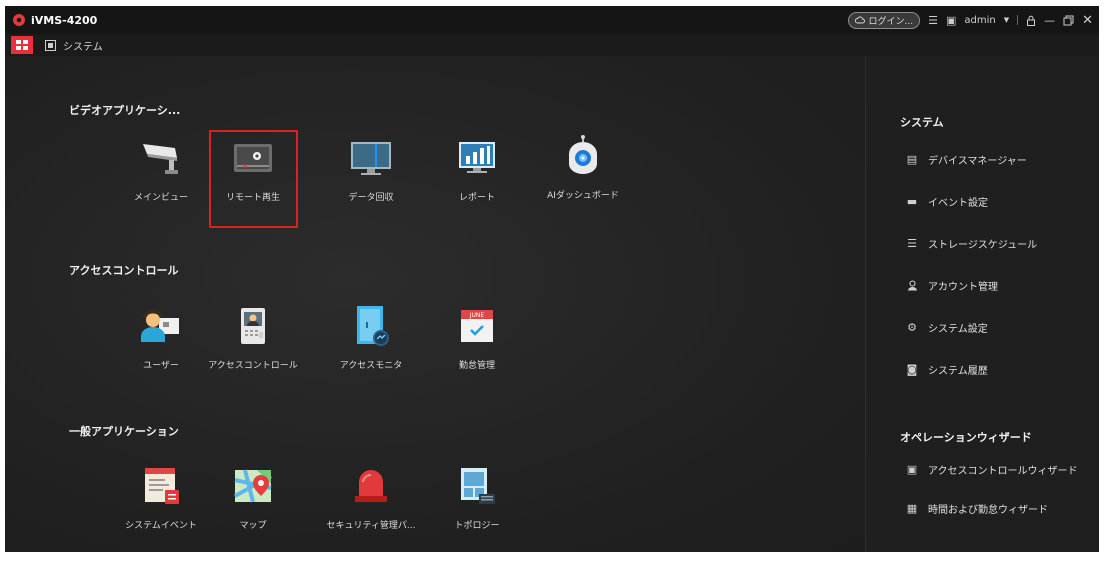 The image size is (1108, 561). What do you see at coordinates (253, 486) in the screenshot?
I see `map-pin-icon` at bounding box center [253, 486].